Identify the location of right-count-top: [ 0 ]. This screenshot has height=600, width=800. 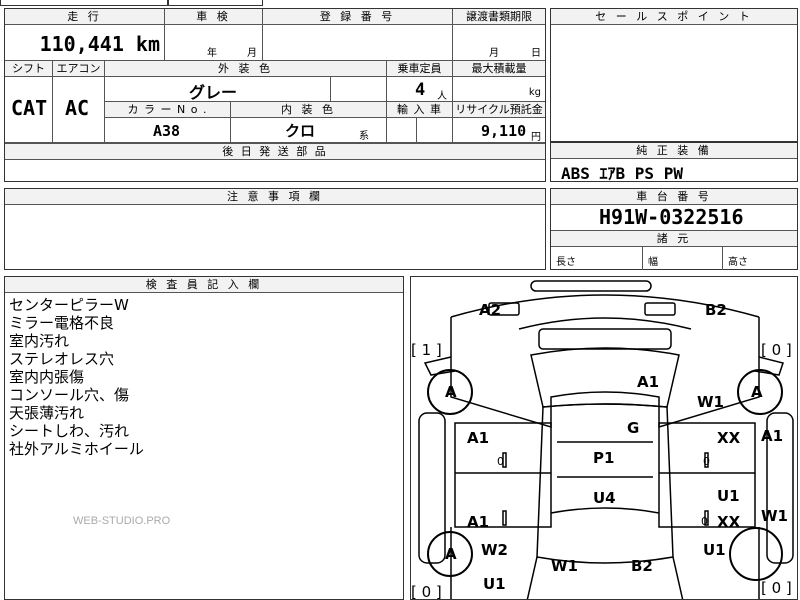
(776, 350).